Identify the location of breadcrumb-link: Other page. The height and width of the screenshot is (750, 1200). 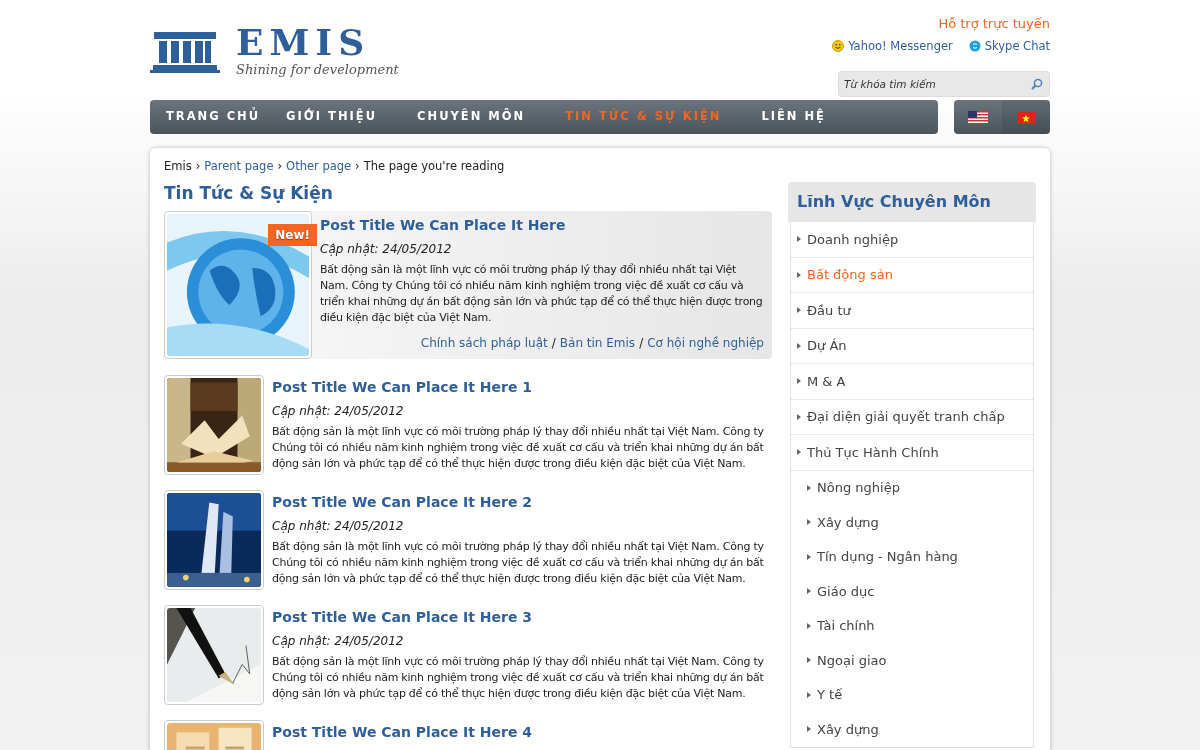
(319, 166).